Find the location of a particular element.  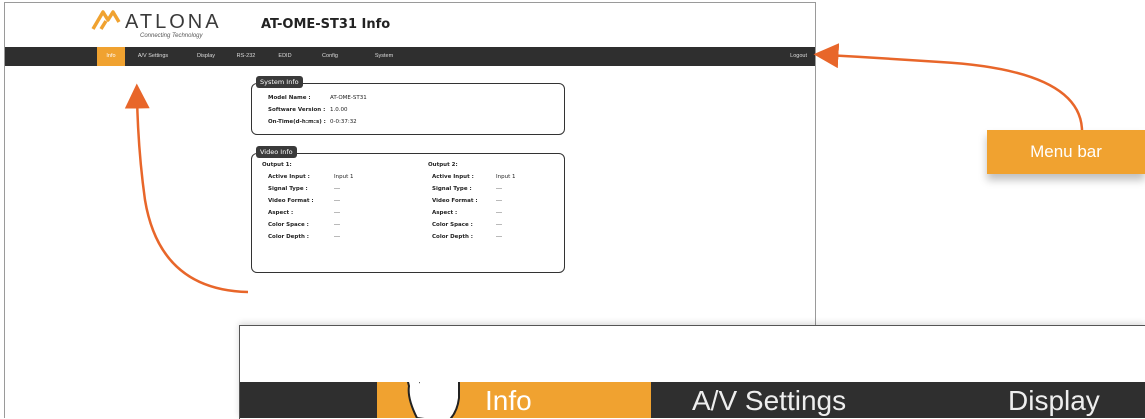

software-version-value: 1.0.00 is located at coordinates (339, 110).